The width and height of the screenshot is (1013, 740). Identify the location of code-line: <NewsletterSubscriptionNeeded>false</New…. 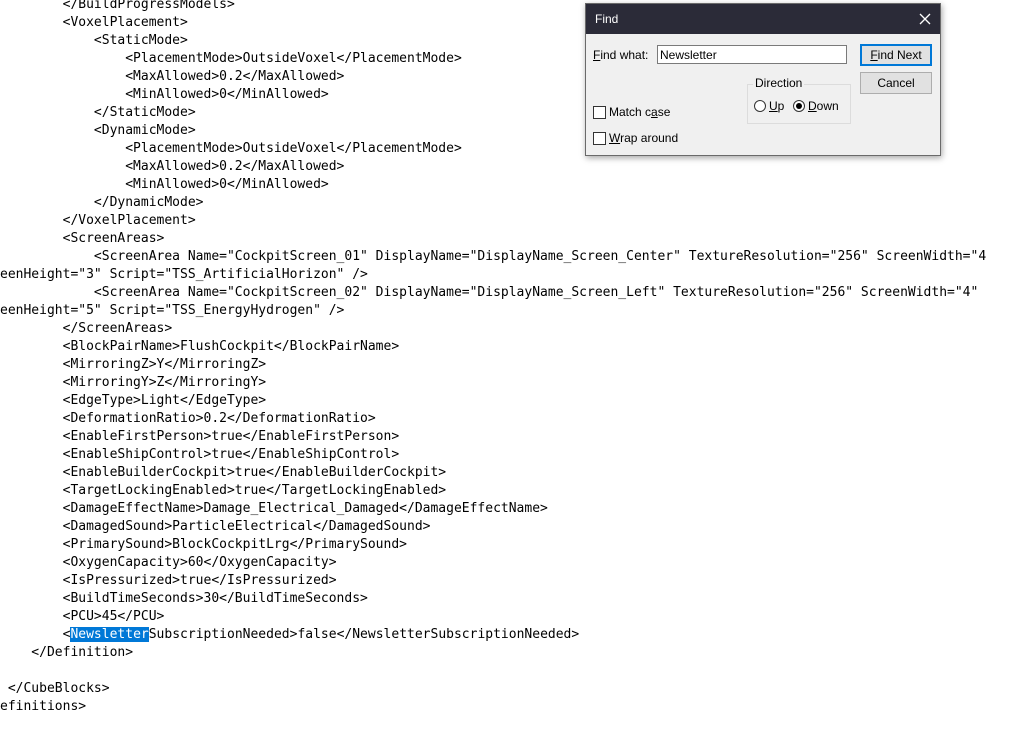
(289, 635).